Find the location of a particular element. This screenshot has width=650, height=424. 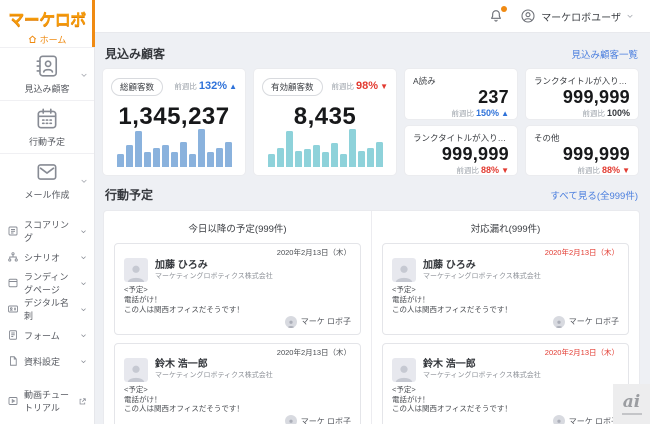

comparison: 前週比 150% ▲ is located at coordinates (480, 113).